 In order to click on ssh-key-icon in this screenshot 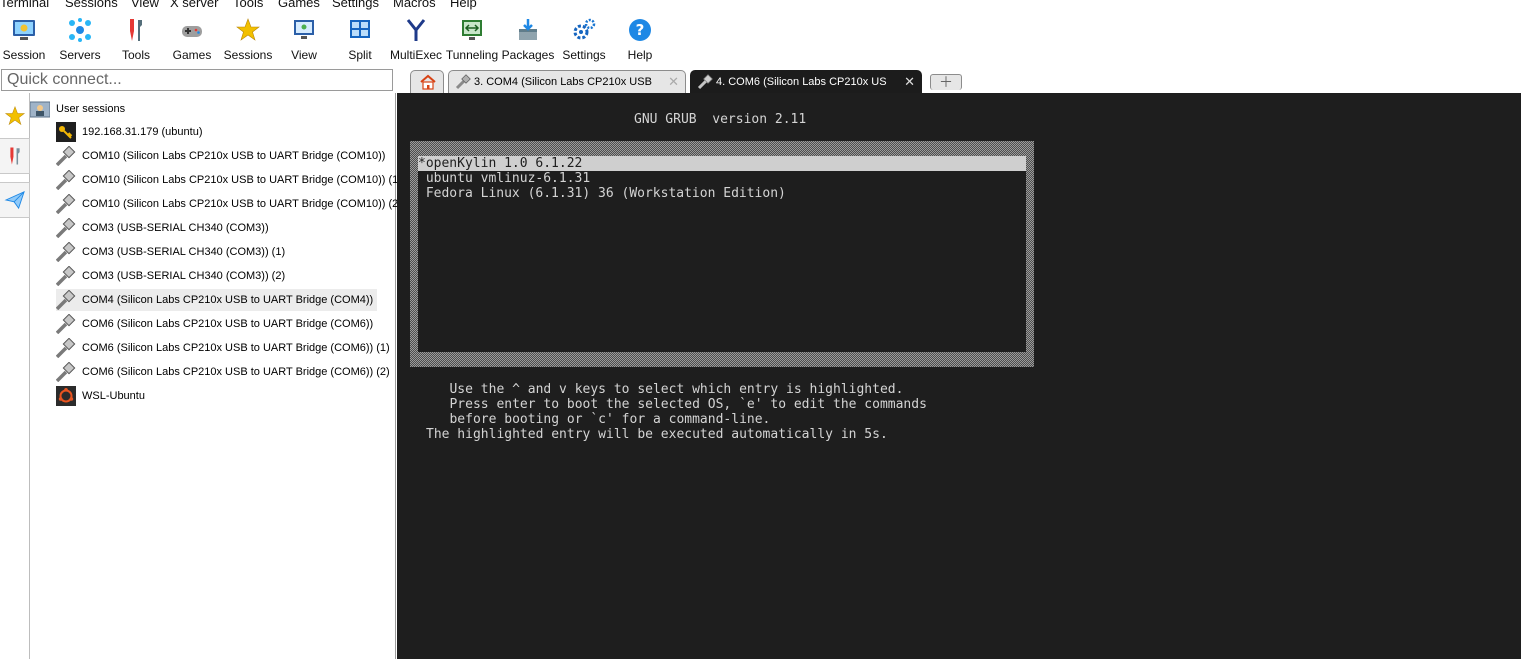, I will do `click(66, 132)`.